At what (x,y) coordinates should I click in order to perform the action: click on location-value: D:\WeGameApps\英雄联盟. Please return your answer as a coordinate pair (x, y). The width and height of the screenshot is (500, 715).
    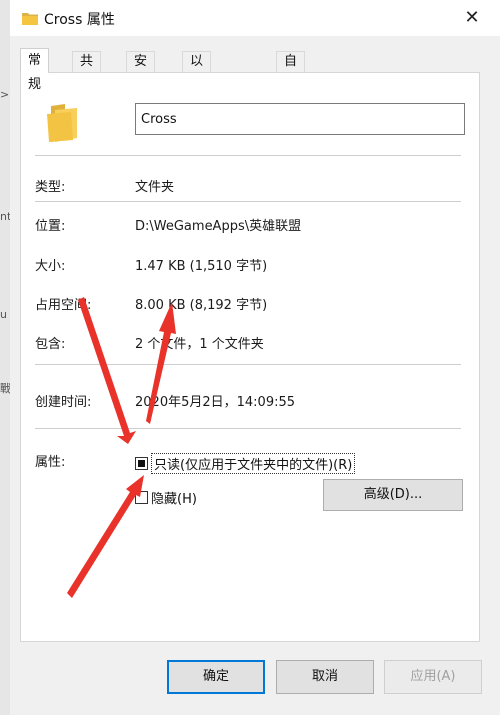
    Looking at the image, I should click on (218, 226).